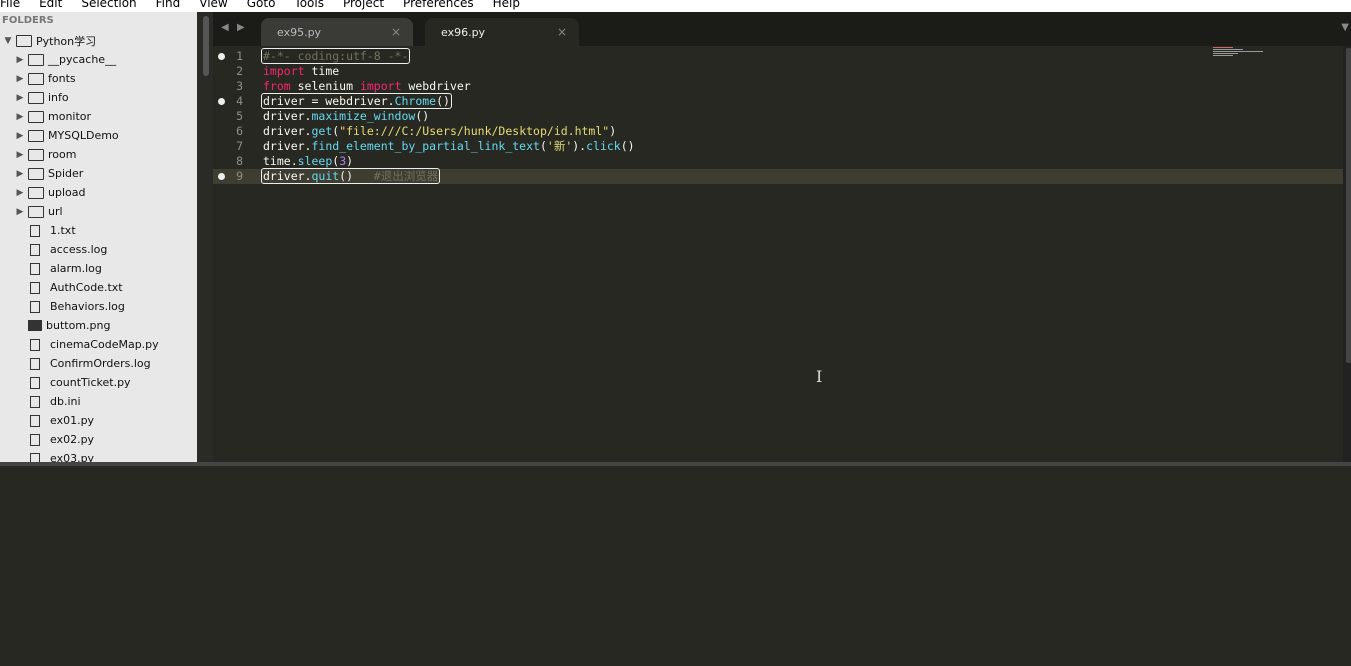 The width and height of the screenshot is (1351, 666). What do you see at coordinates (10, 6) in the screenshot?
I see `menu-file: File` at bounding box center [10, 6].